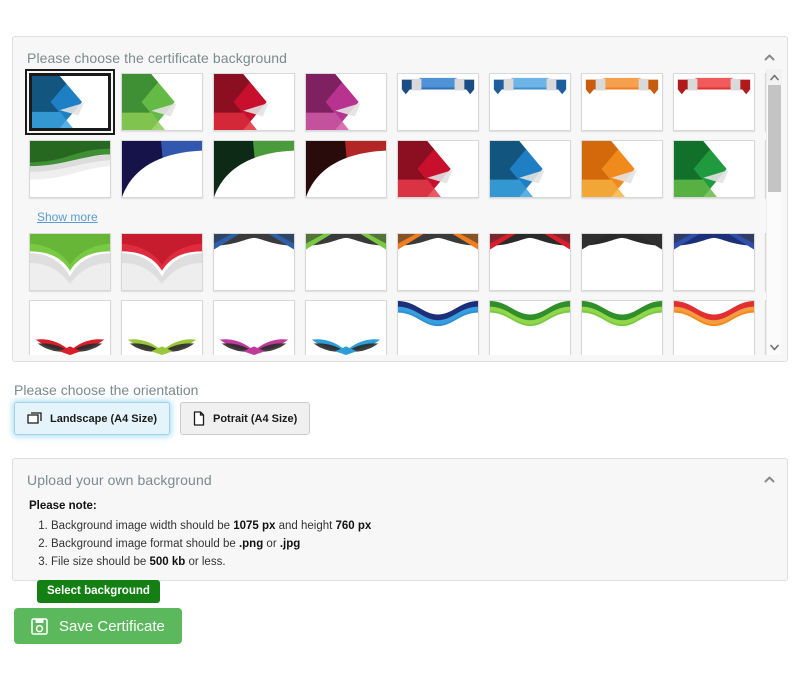  Describe the element at coordinates (34, 418) in the screenshot. I see `landscape-page-icon` at that location.